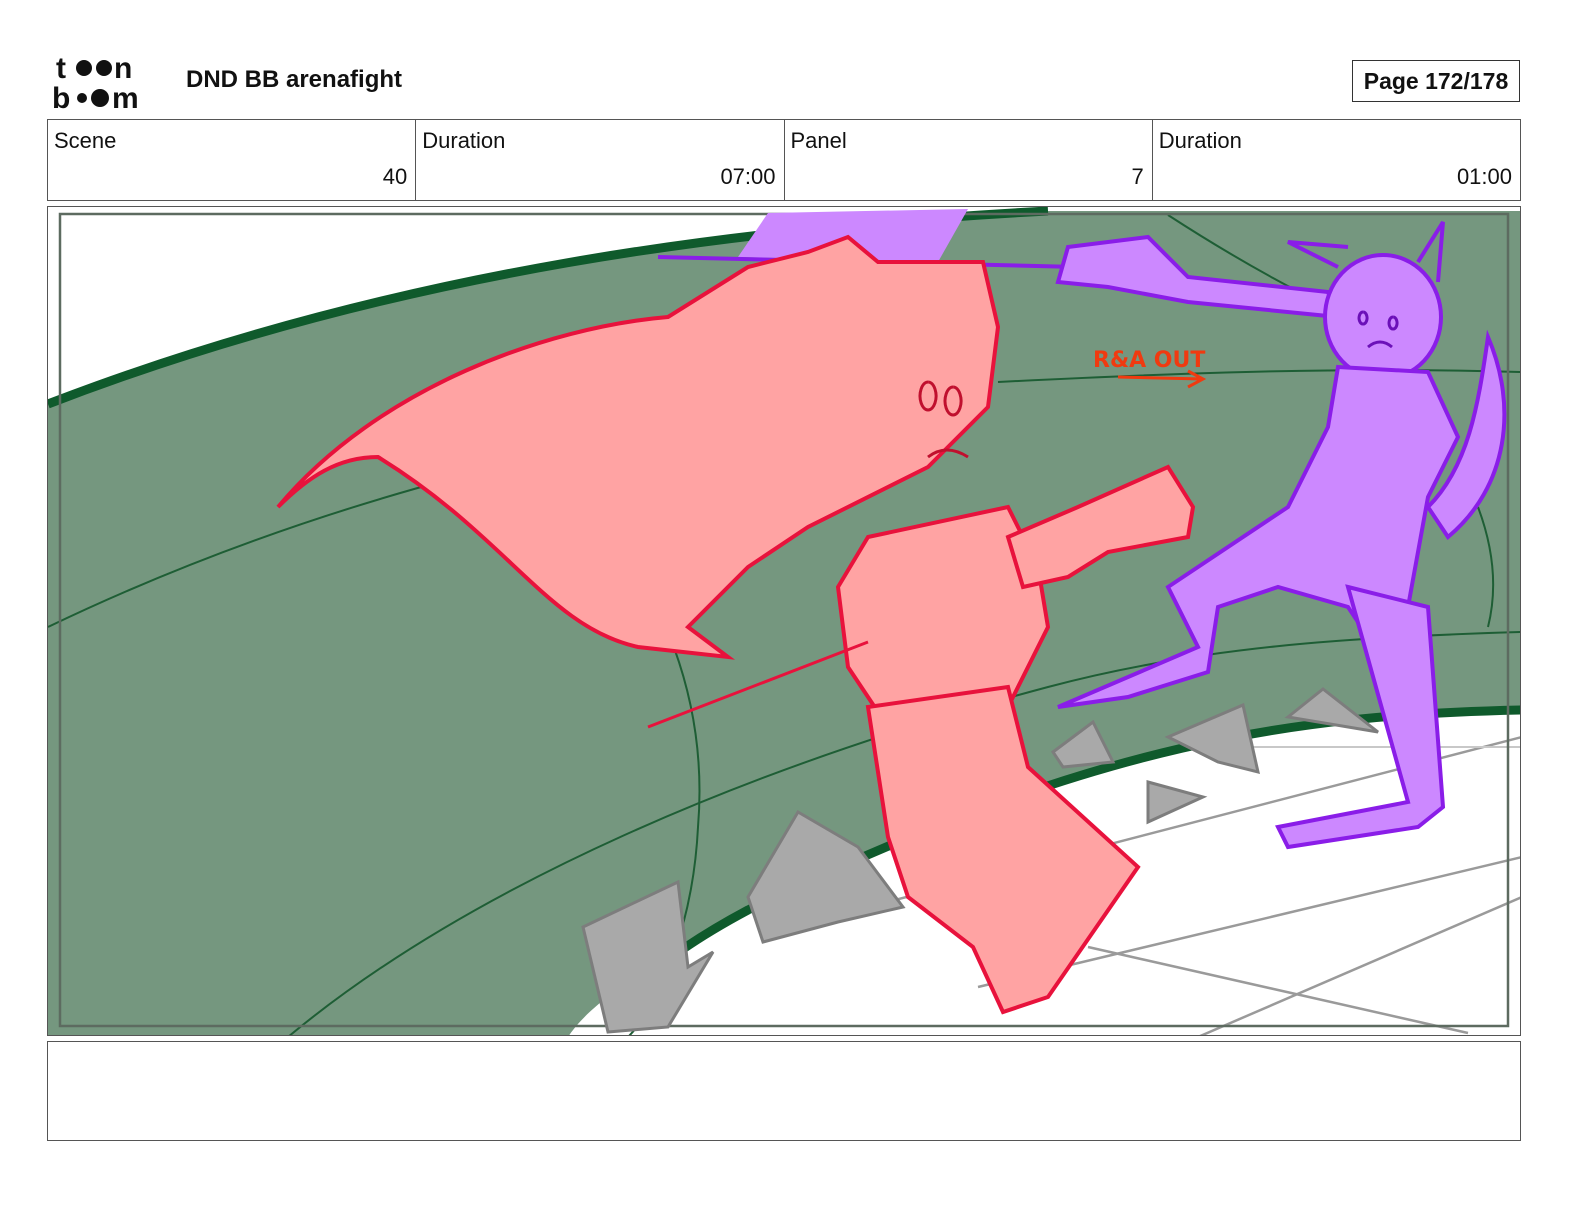 The height and width of the screenshot is (1224, 1584). Describe the element at coordinates (818, 140) in the screenshot. I see `panel-label: Panel` at that location.